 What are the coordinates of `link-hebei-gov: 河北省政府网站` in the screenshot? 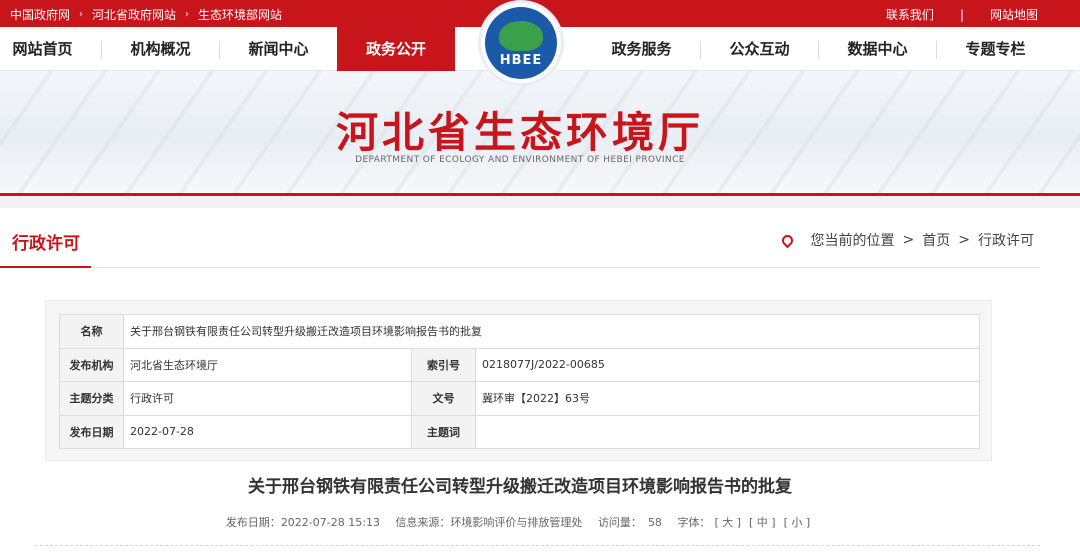 It's located at (134, 14).